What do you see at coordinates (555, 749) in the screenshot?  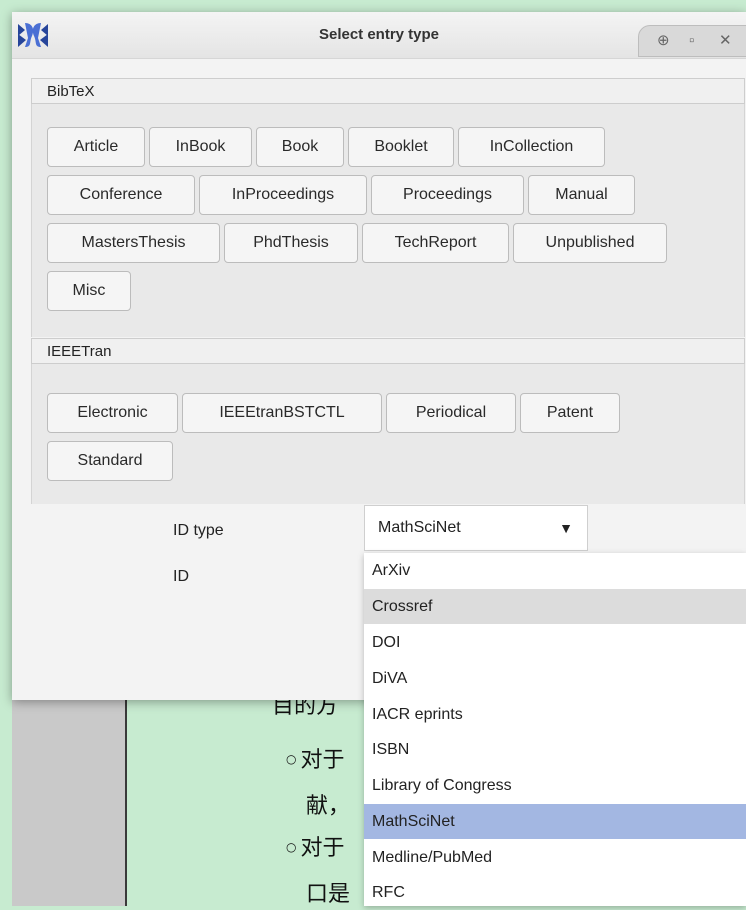 I see `dropdown-option: ISBN` at bounding box center [555, 749].